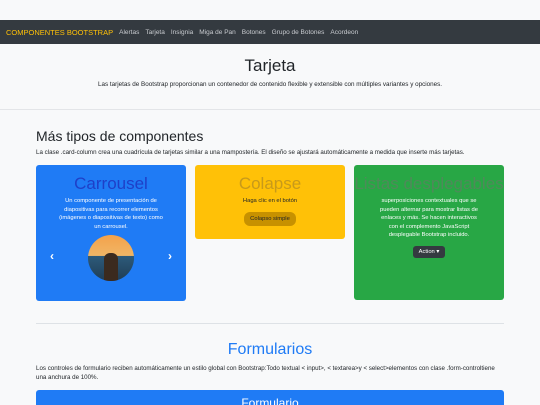  I want to click on carousel: ‹ ›, so click(111, 259).